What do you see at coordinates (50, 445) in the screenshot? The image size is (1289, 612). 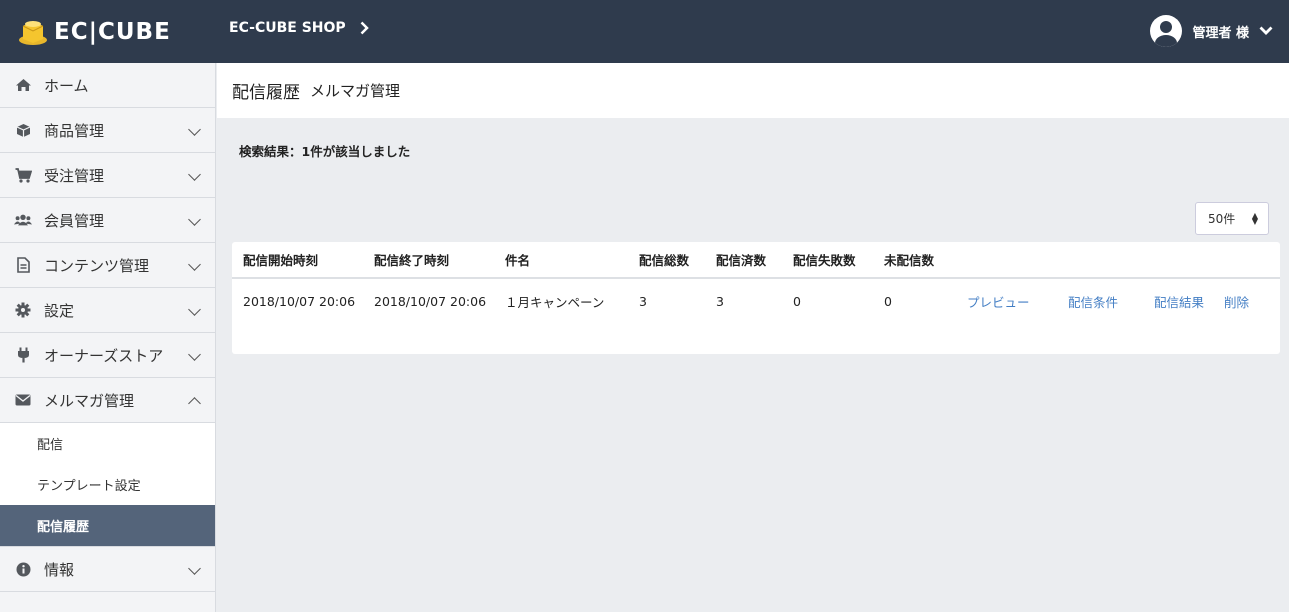 I see `submenu-item-label: 配信` at bounding box center [50, 445].